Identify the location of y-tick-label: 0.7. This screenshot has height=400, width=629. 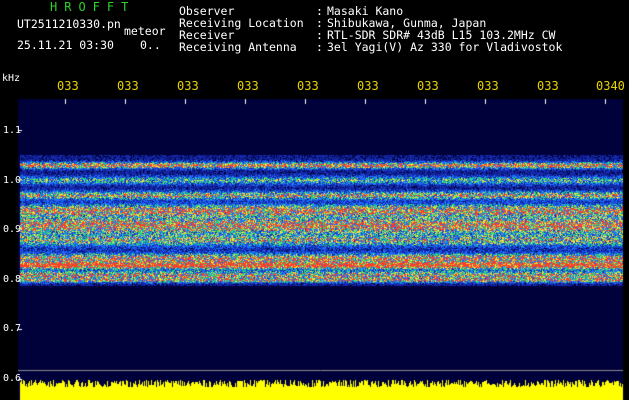
(12, 328).